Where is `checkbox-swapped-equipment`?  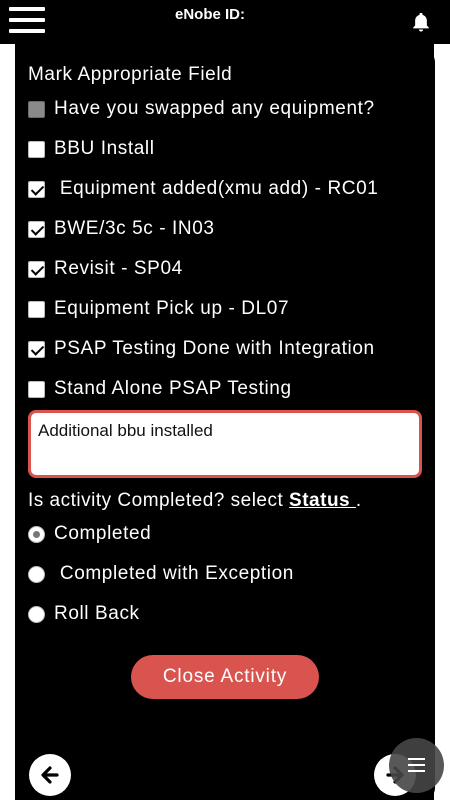 checkbox-swapped-equipment is located at coordinates (36, 109).